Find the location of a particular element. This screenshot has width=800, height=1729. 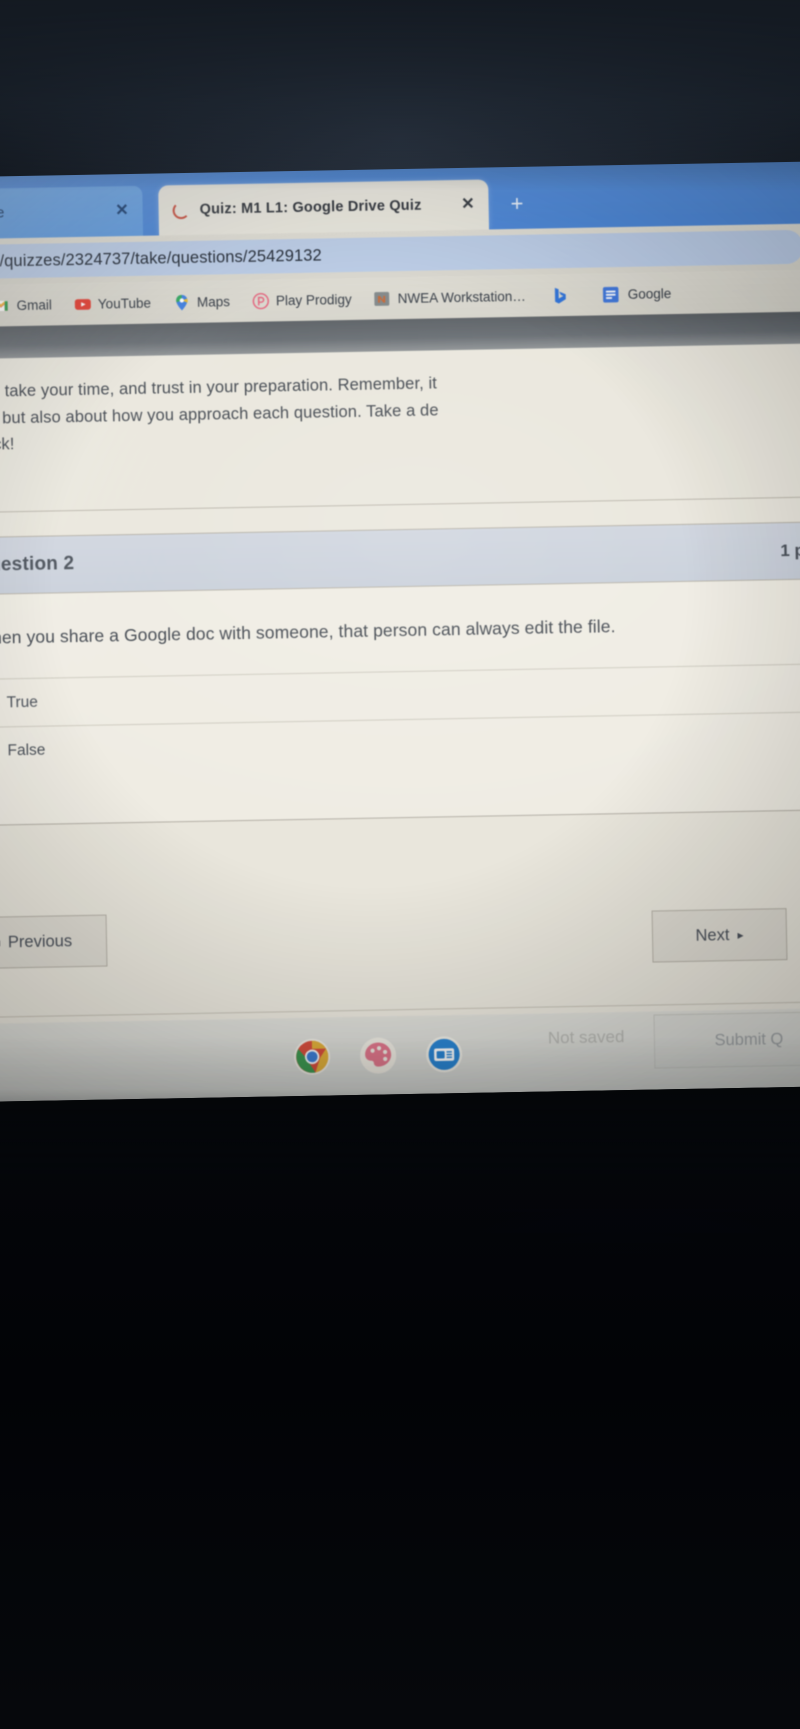

next-question-button: Next ▸ is located at coordinates (719, 935).